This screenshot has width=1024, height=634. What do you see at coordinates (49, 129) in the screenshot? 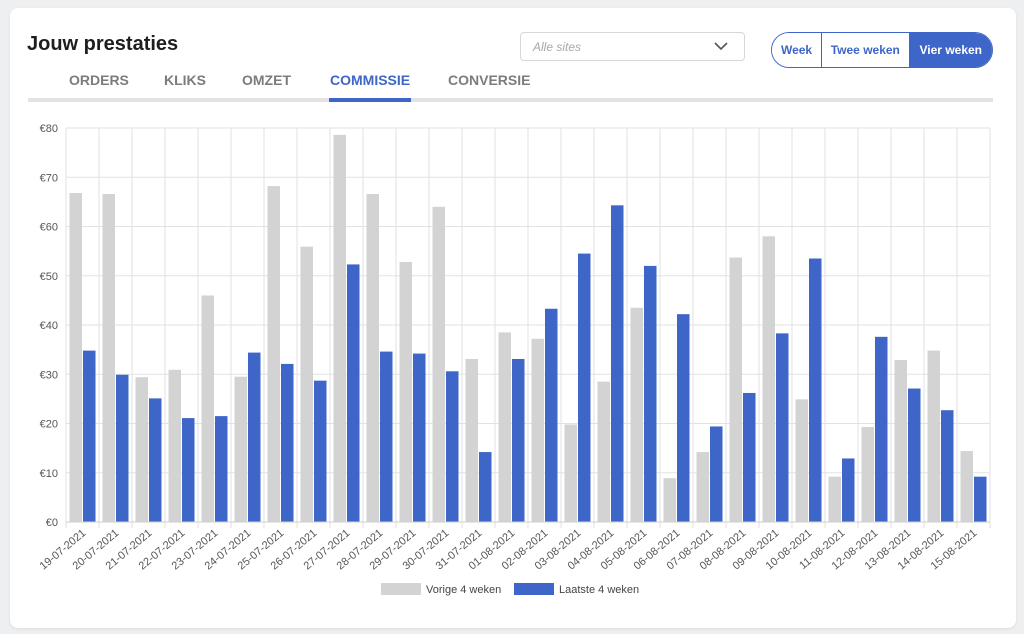
I see `y-tick-label: €80` at bounding box center [49, 129].